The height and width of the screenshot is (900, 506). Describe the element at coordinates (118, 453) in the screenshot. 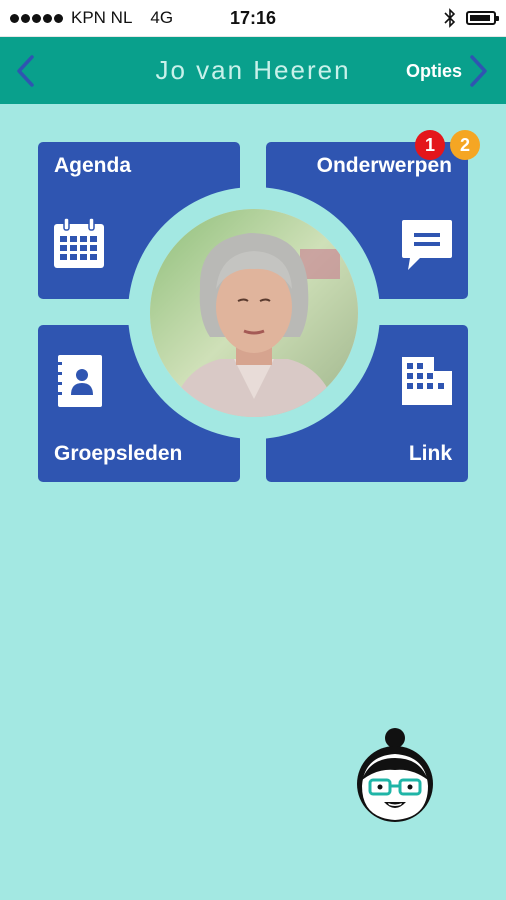

I see `tile-groepsleden-label: Groepsleden` at that location.